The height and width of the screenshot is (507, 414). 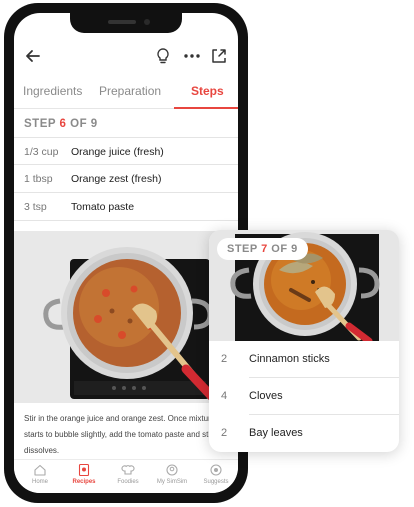 I want to click on step-current: 7, so click(x=264, y=249).